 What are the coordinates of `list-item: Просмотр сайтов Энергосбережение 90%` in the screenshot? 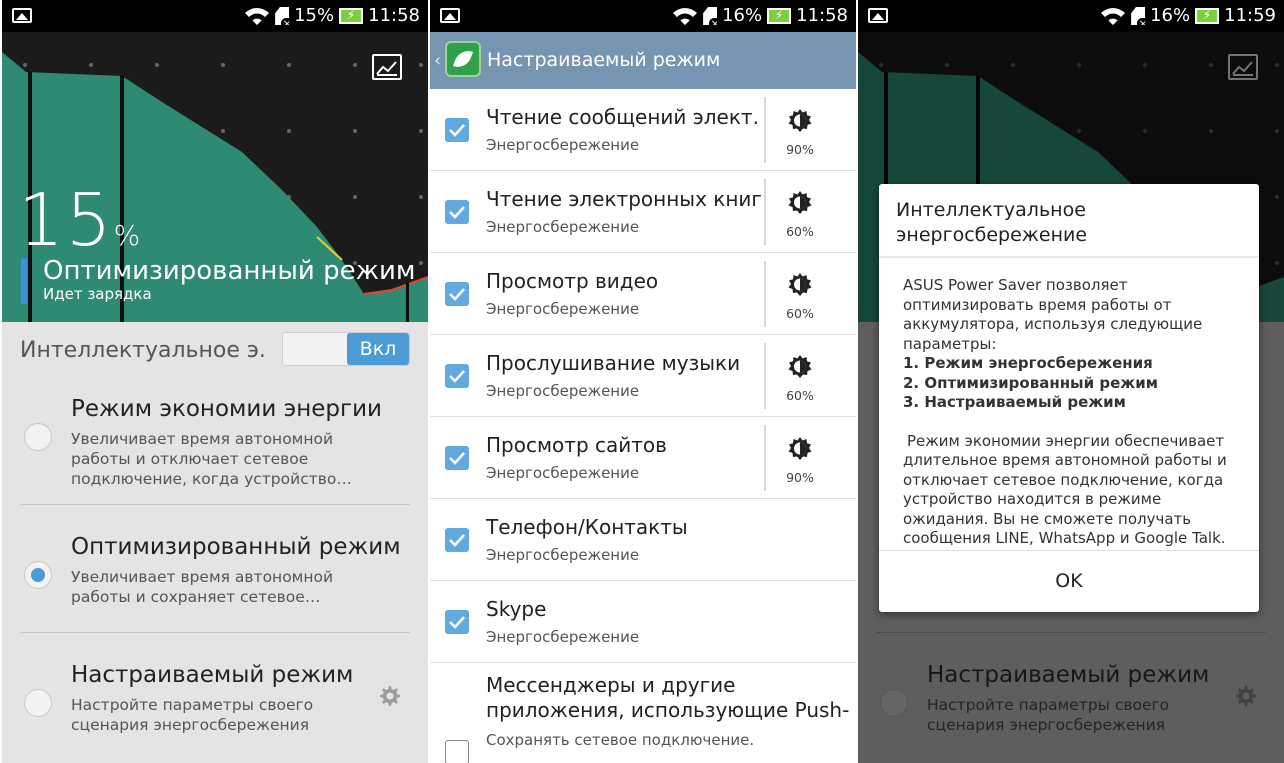 It's located at (643, 458).